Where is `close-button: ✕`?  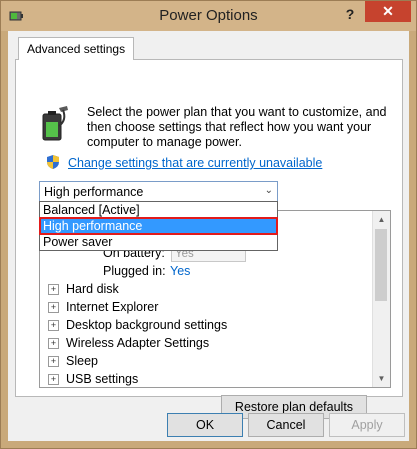
close-button: ✕ is located at coordinates (388, 11).